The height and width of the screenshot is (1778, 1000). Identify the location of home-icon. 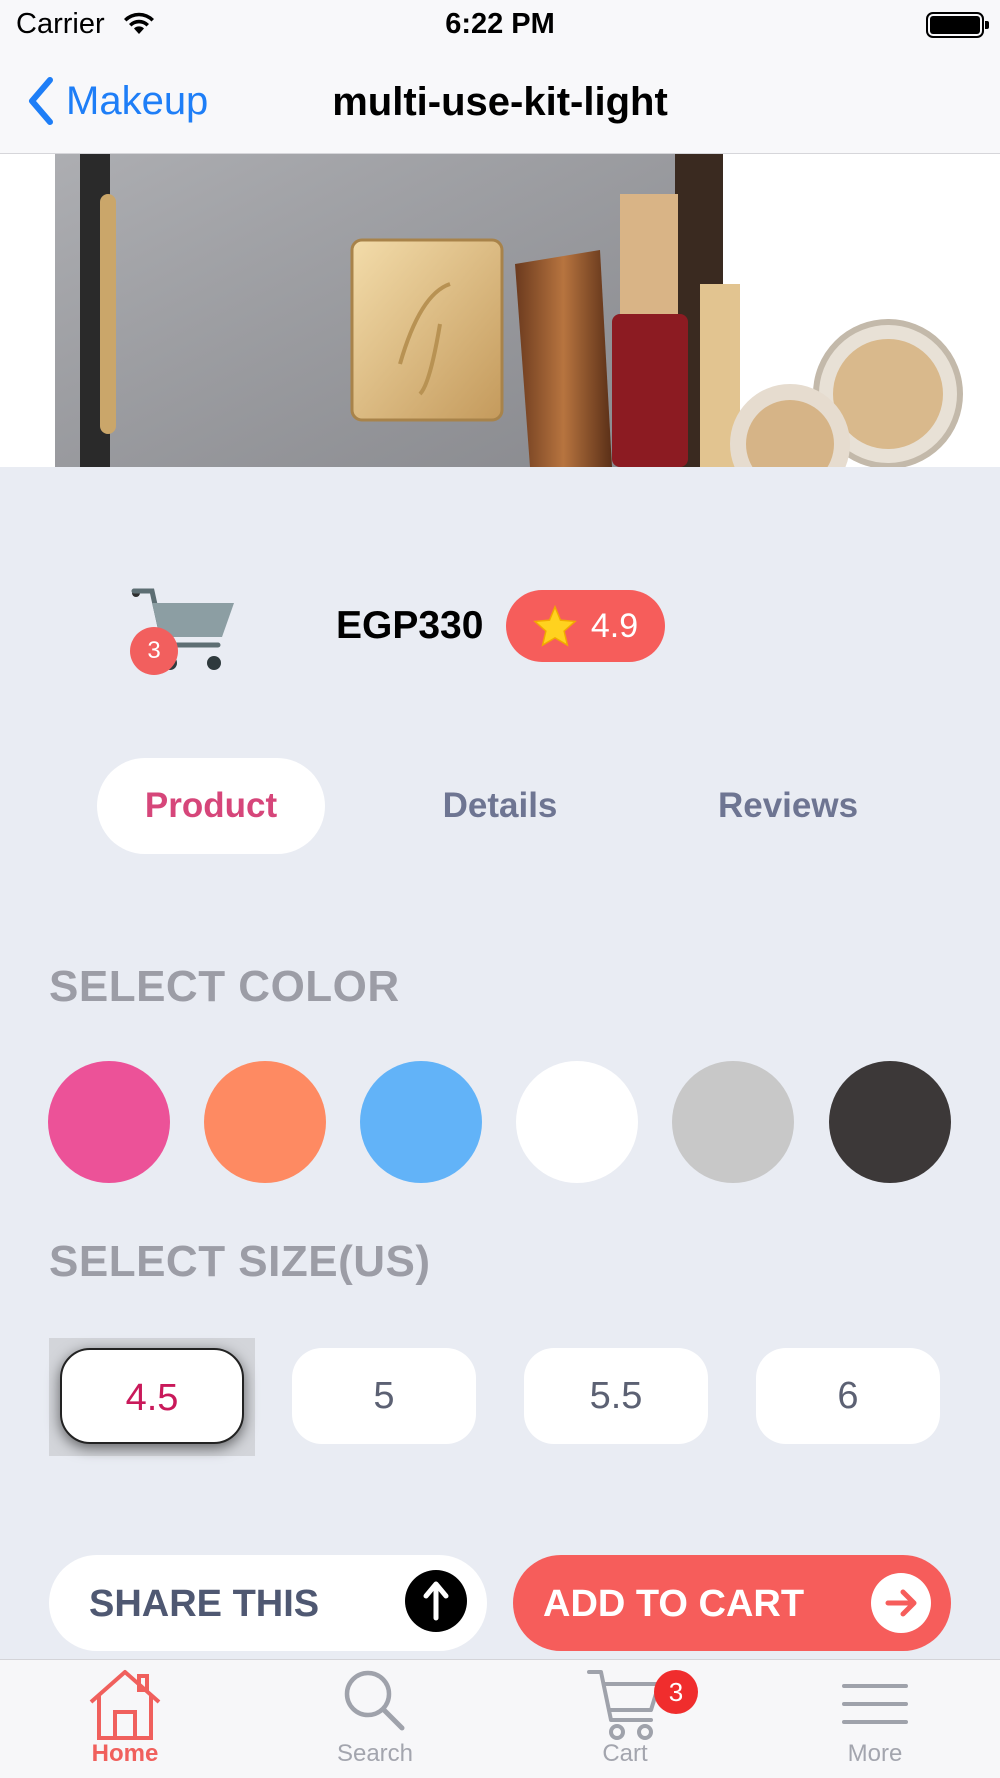
(125, 1705).